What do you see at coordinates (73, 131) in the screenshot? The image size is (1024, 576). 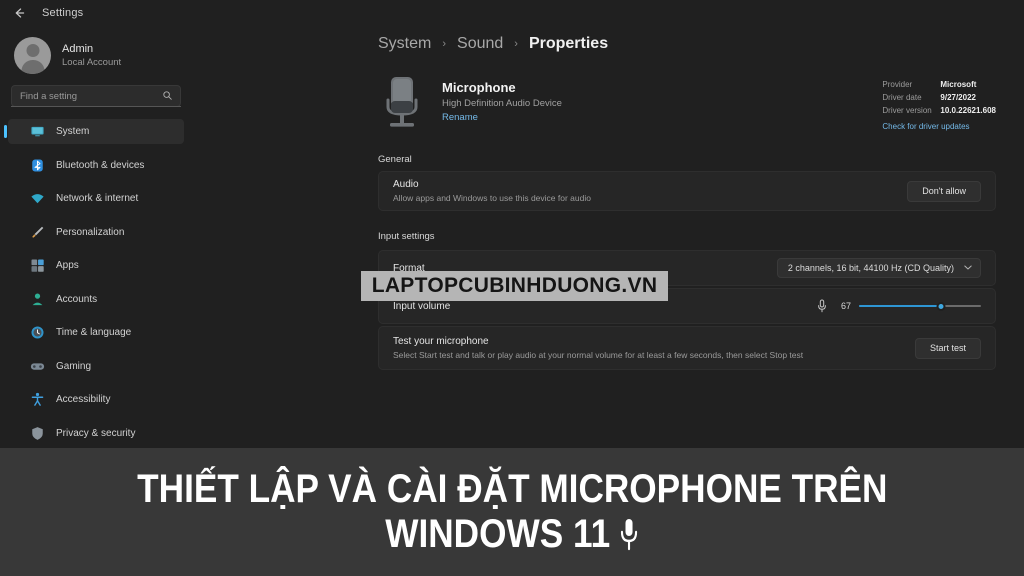 I see `sidebar-item-label: System` at bounding box center [73, 131].